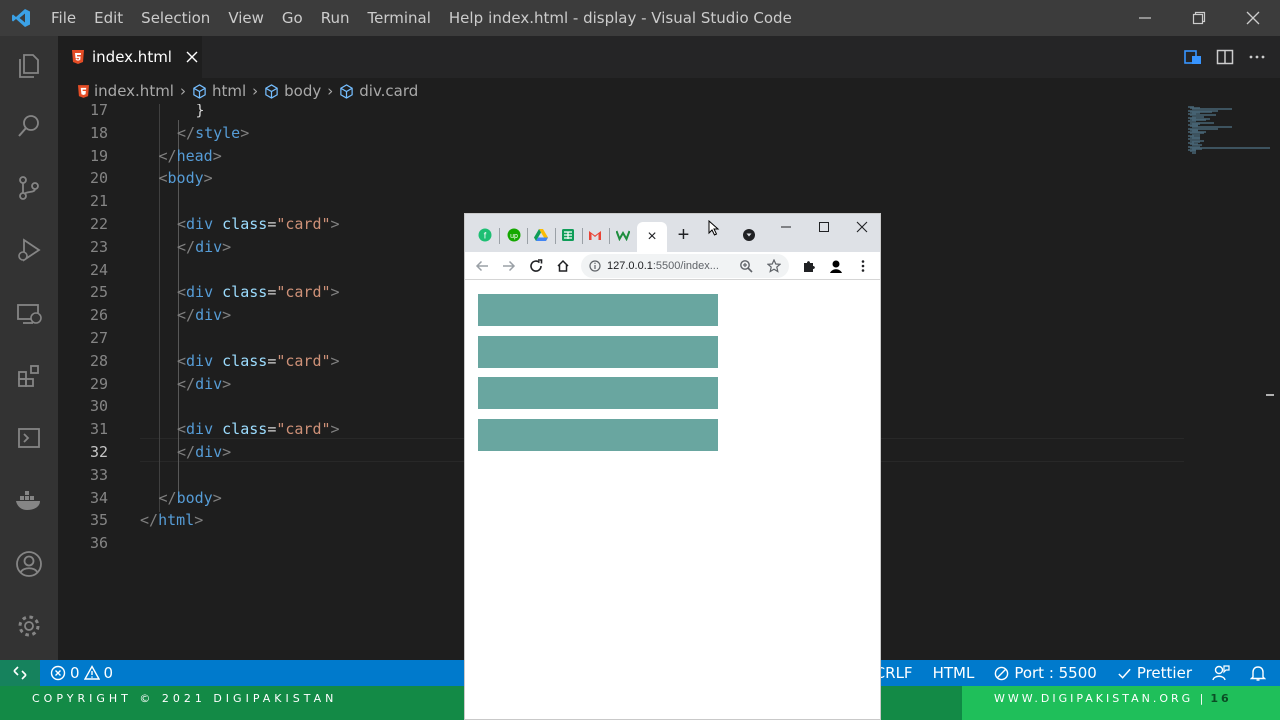 The width and height of the screenshot is (1280, 720). I want to click on close-window-button, so click(1253, 18).